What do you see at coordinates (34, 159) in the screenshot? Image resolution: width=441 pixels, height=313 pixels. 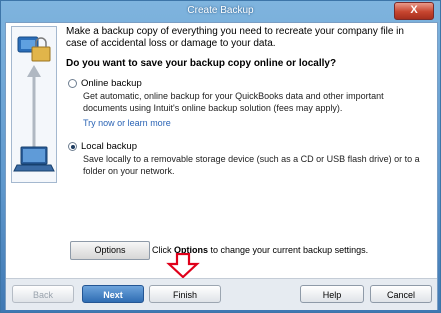 I see `laptop-icon` at bounding box center [34, 159].